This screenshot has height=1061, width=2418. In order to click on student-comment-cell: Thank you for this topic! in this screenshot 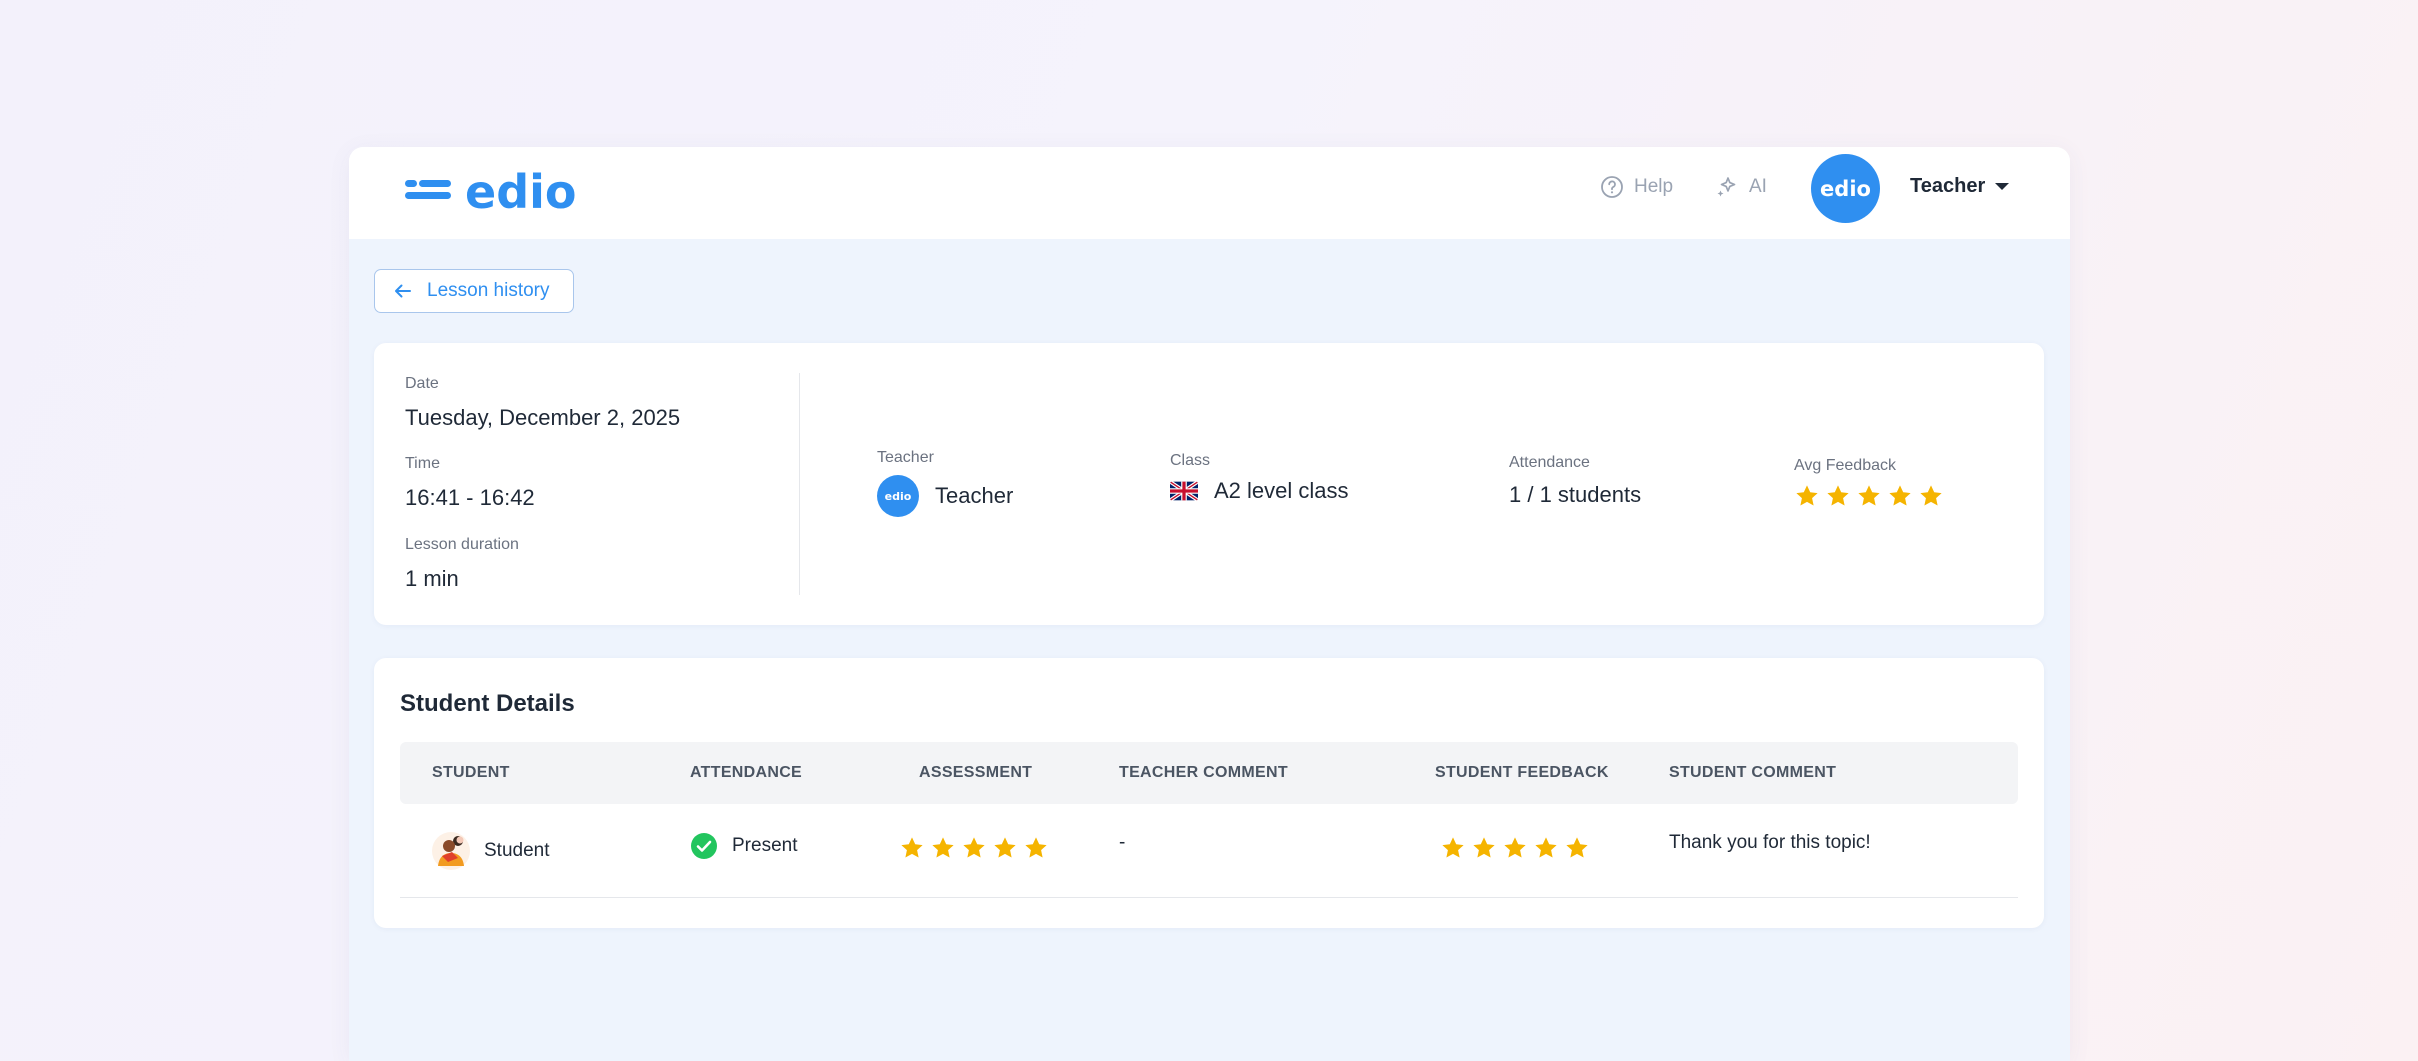, I will do `click(1770, 843)`.